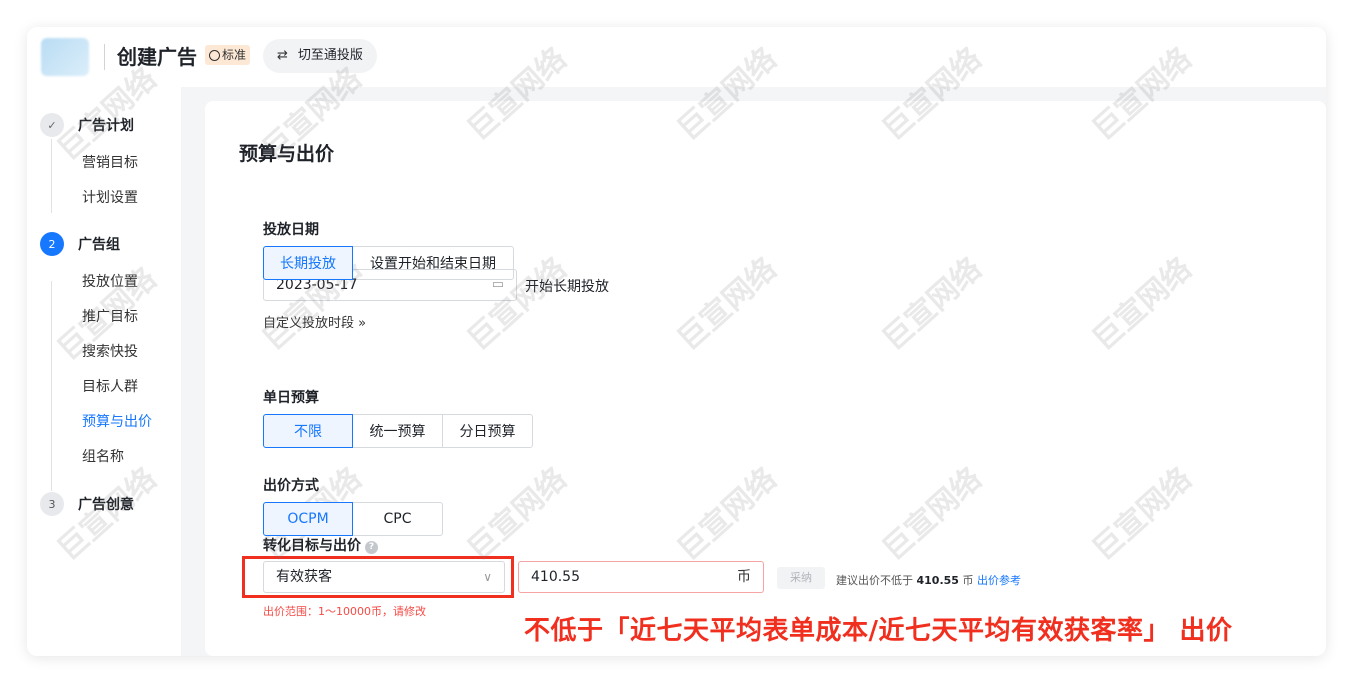  What do you see at coordinates (397, 519) in the screenshot?
I see `bid-option-cpc: CPC` at bounding box center [397, 519].